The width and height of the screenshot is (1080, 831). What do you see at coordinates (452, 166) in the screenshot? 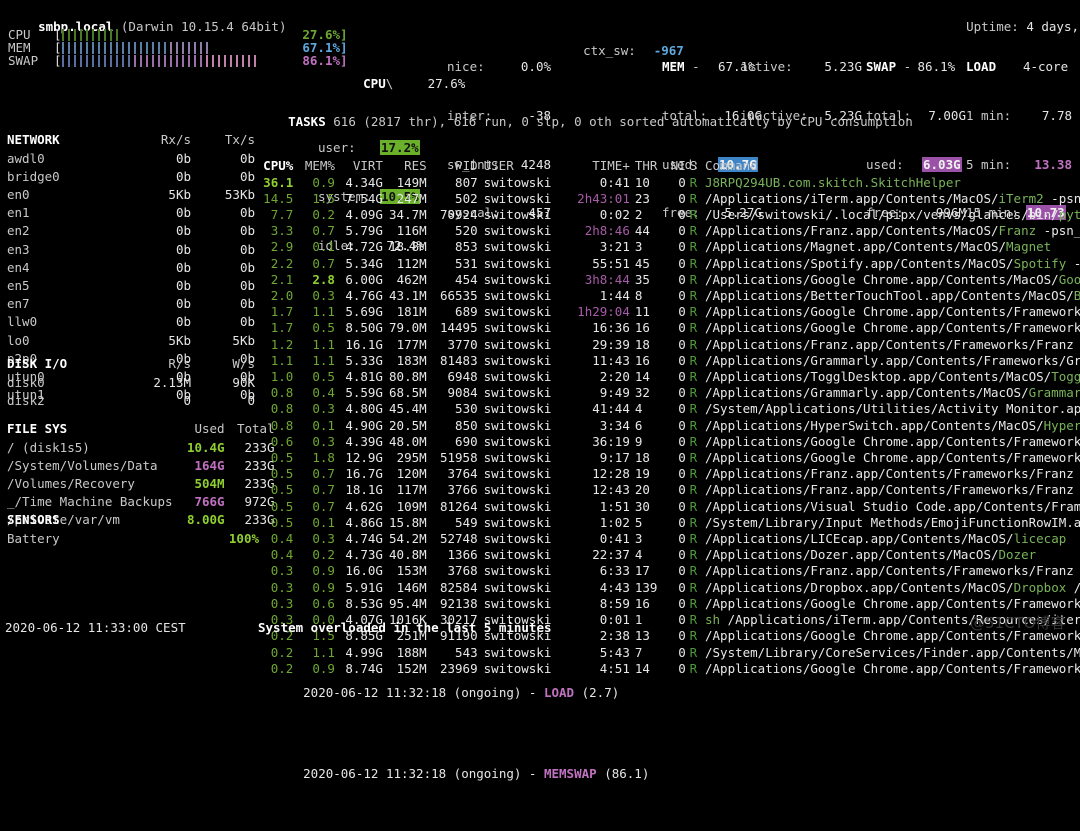
I see `col-pid: PID` at bounding box center [452, 166].